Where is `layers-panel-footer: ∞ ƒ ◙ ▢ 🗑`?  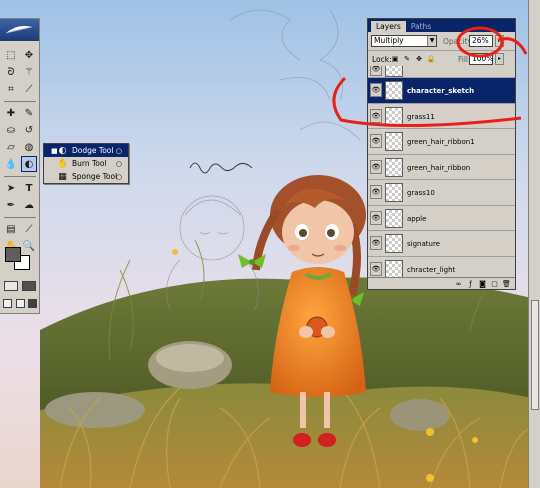
layers-panel-footer: ∞ ƒ ◙ ▢ 🗑 is located at coordinates (441, 283).